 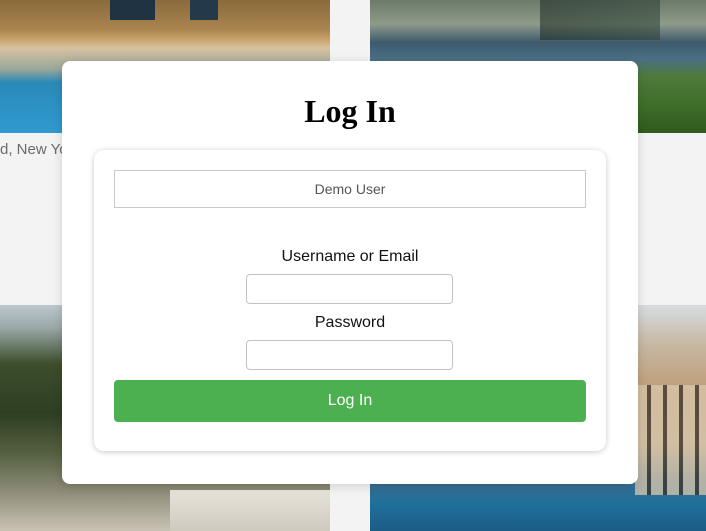 What do you see at coordinates (350, 401) in the screenshot?
I see `login-submit-button: Log In` at bounding box center [350, 401].